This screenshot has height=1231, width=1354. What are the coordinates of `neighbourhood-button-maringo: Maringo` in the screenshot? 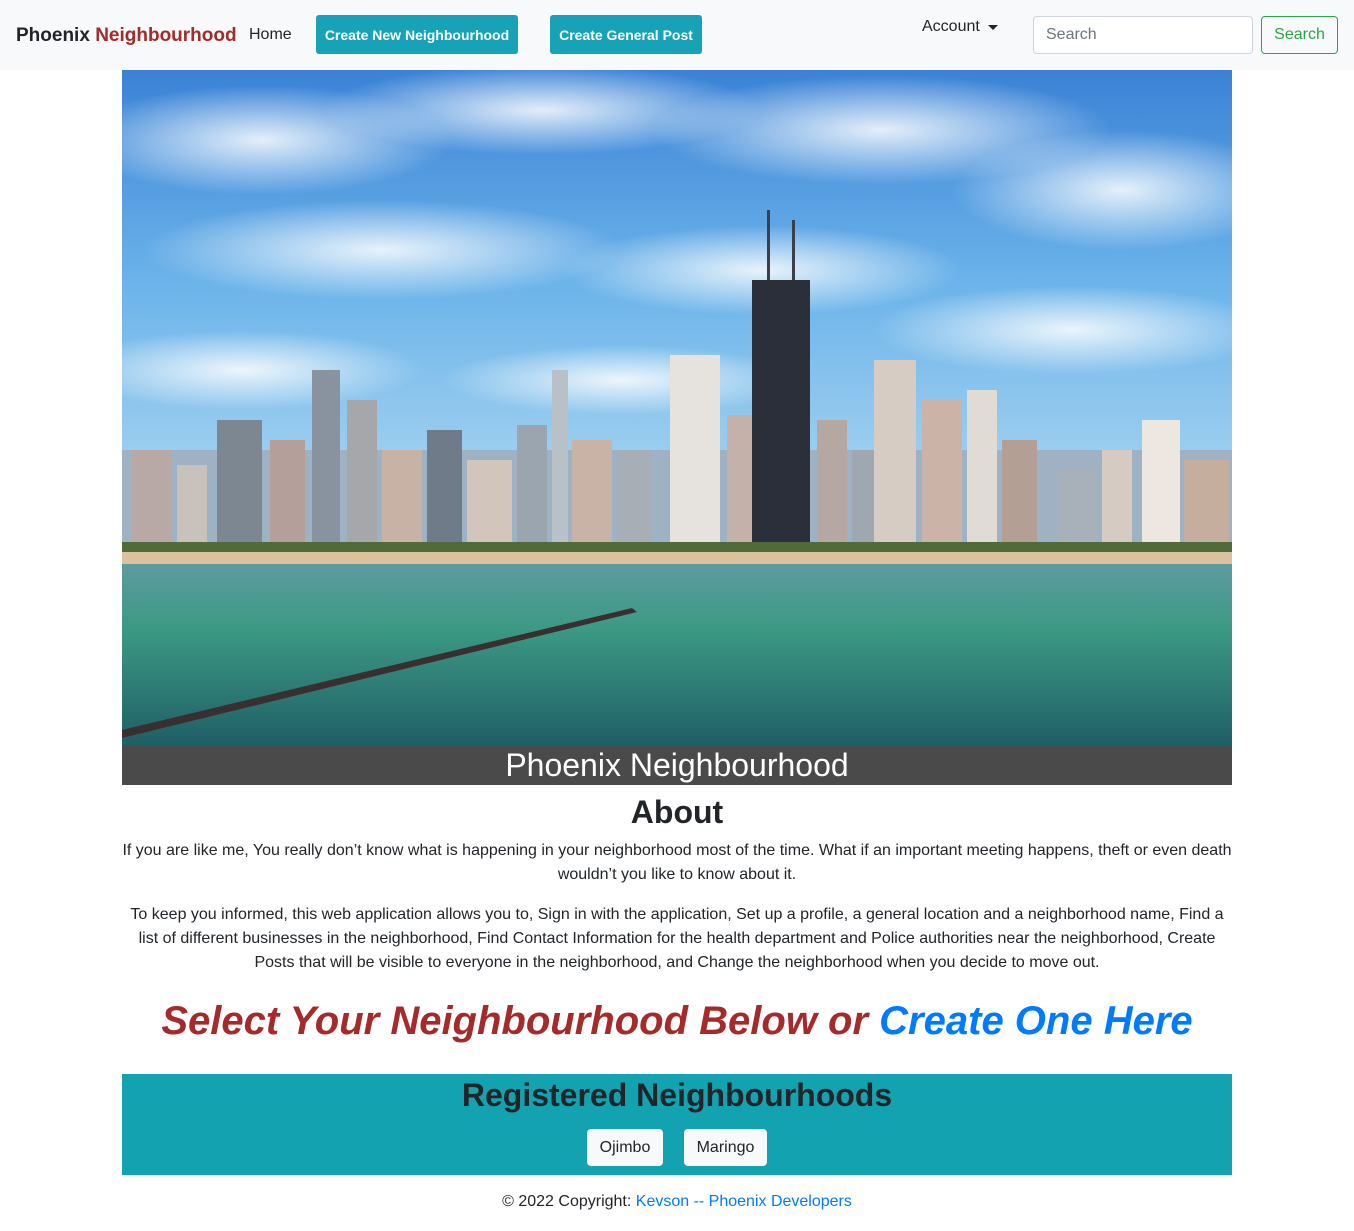 It's located at (725, 1147).